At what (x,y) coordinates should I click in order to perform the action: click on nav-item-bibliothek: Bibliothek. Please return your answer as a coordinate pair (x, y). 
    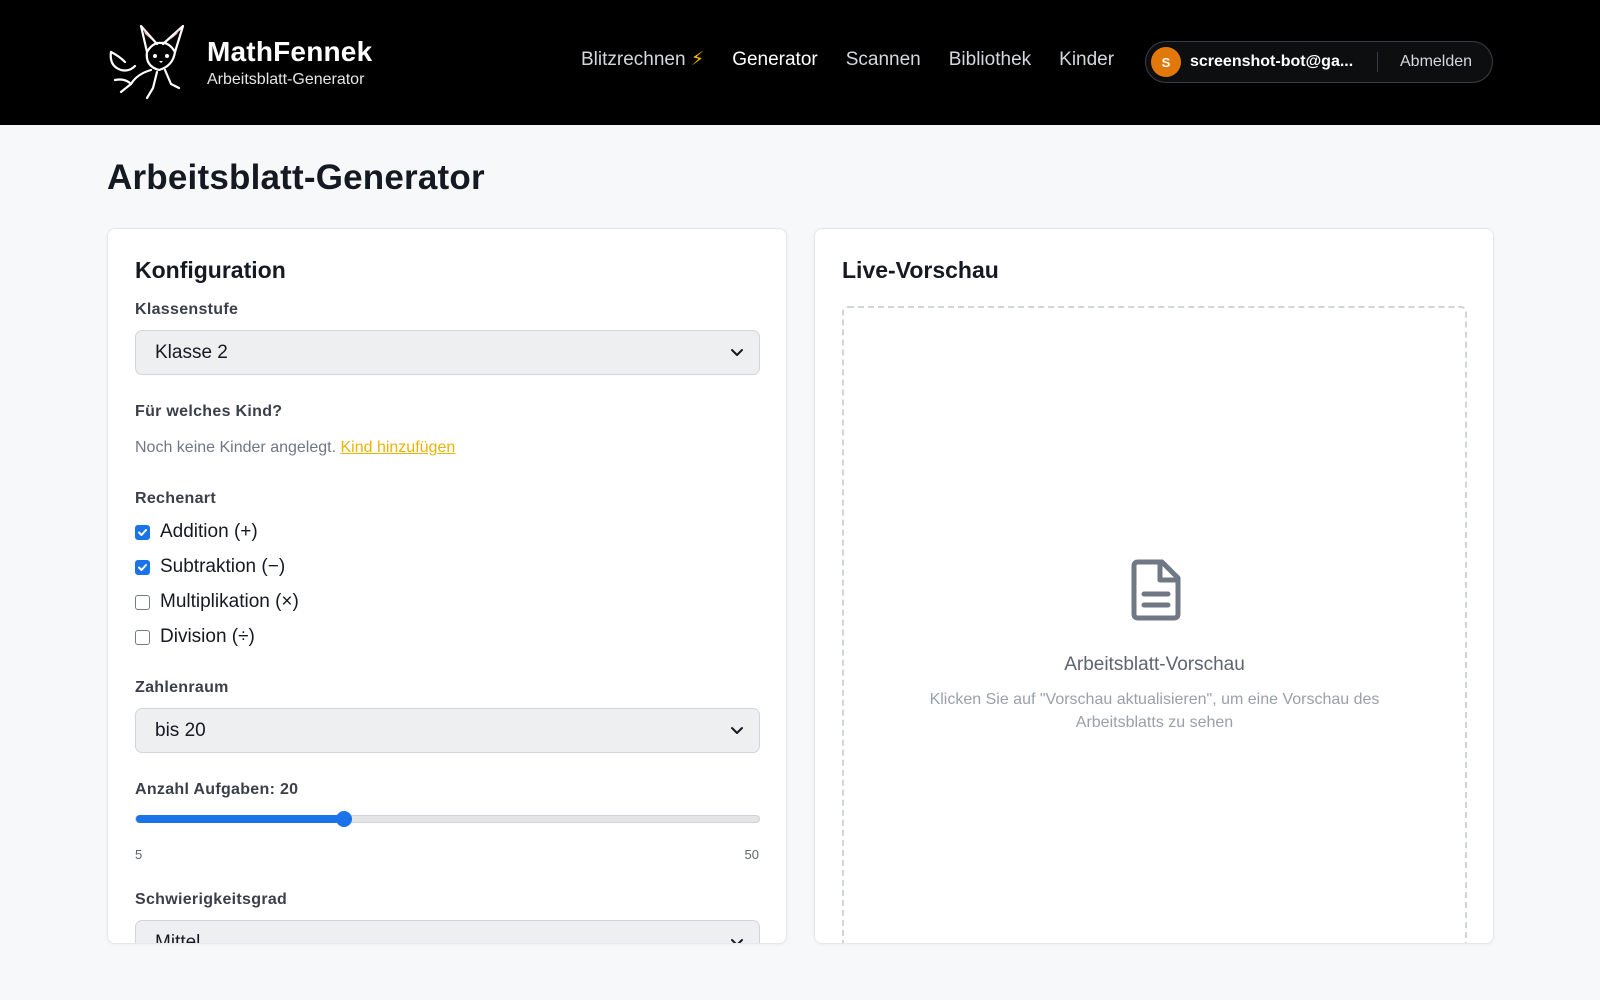
    Looking at the image, I should click on (990, 60).